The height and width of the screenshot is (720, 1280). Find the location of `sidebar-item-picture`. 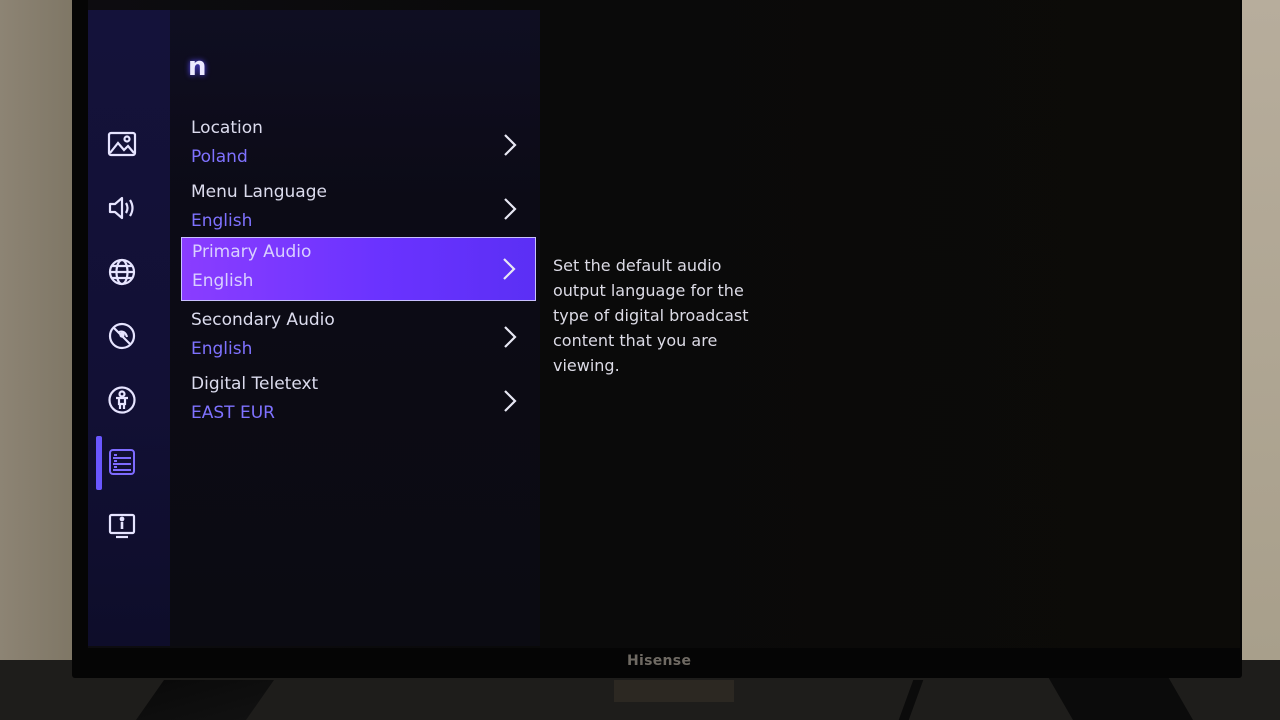

sidebar-item-picture is located at coordinates (122, 144).